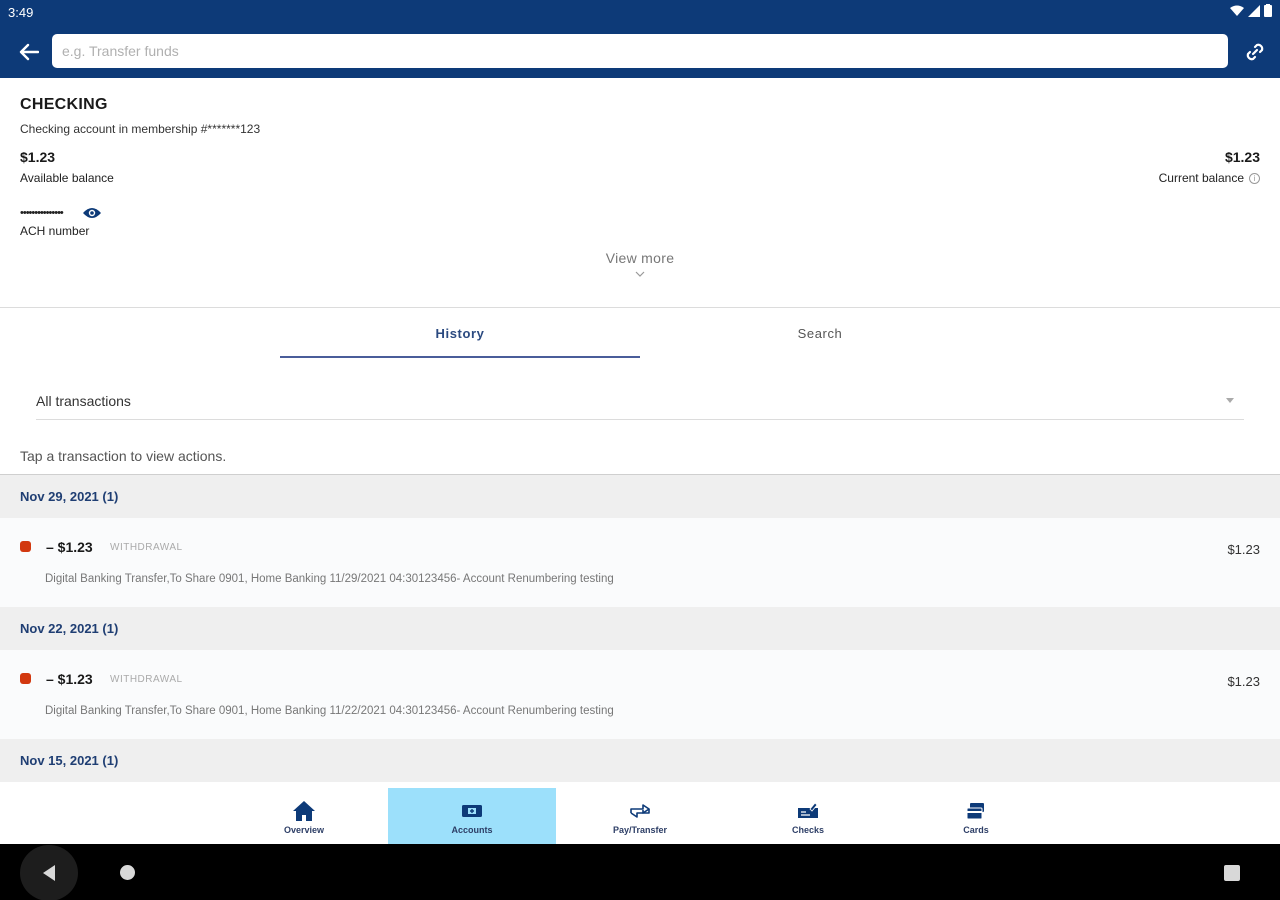 The height and width of the screenshot is (900, 1280). I want to click on nav-accounts: Accounts, so click(472, 816).